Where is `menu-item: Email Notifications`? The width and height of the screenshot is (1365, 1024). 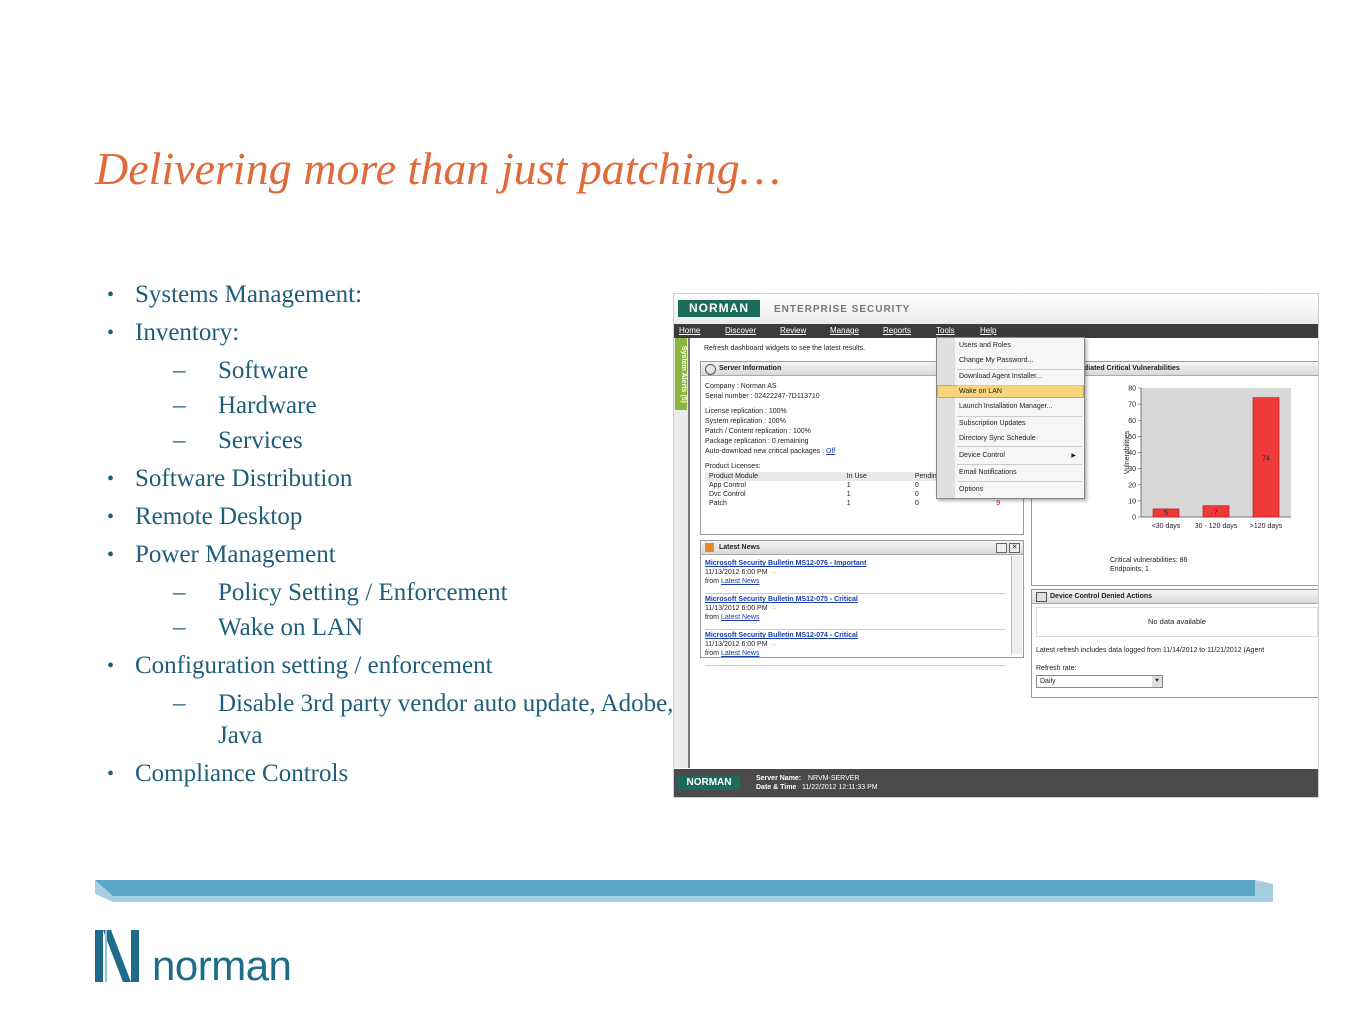 menu-item: Email Notifications is located at coordinates (988, 472).